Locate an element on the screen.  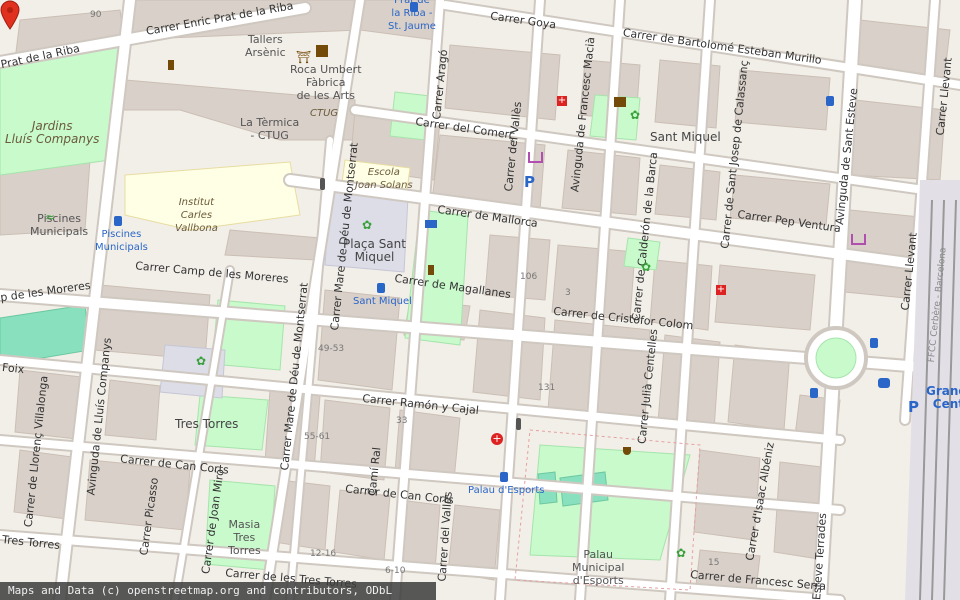
cafe-icon is located at coordinates (627, 451).